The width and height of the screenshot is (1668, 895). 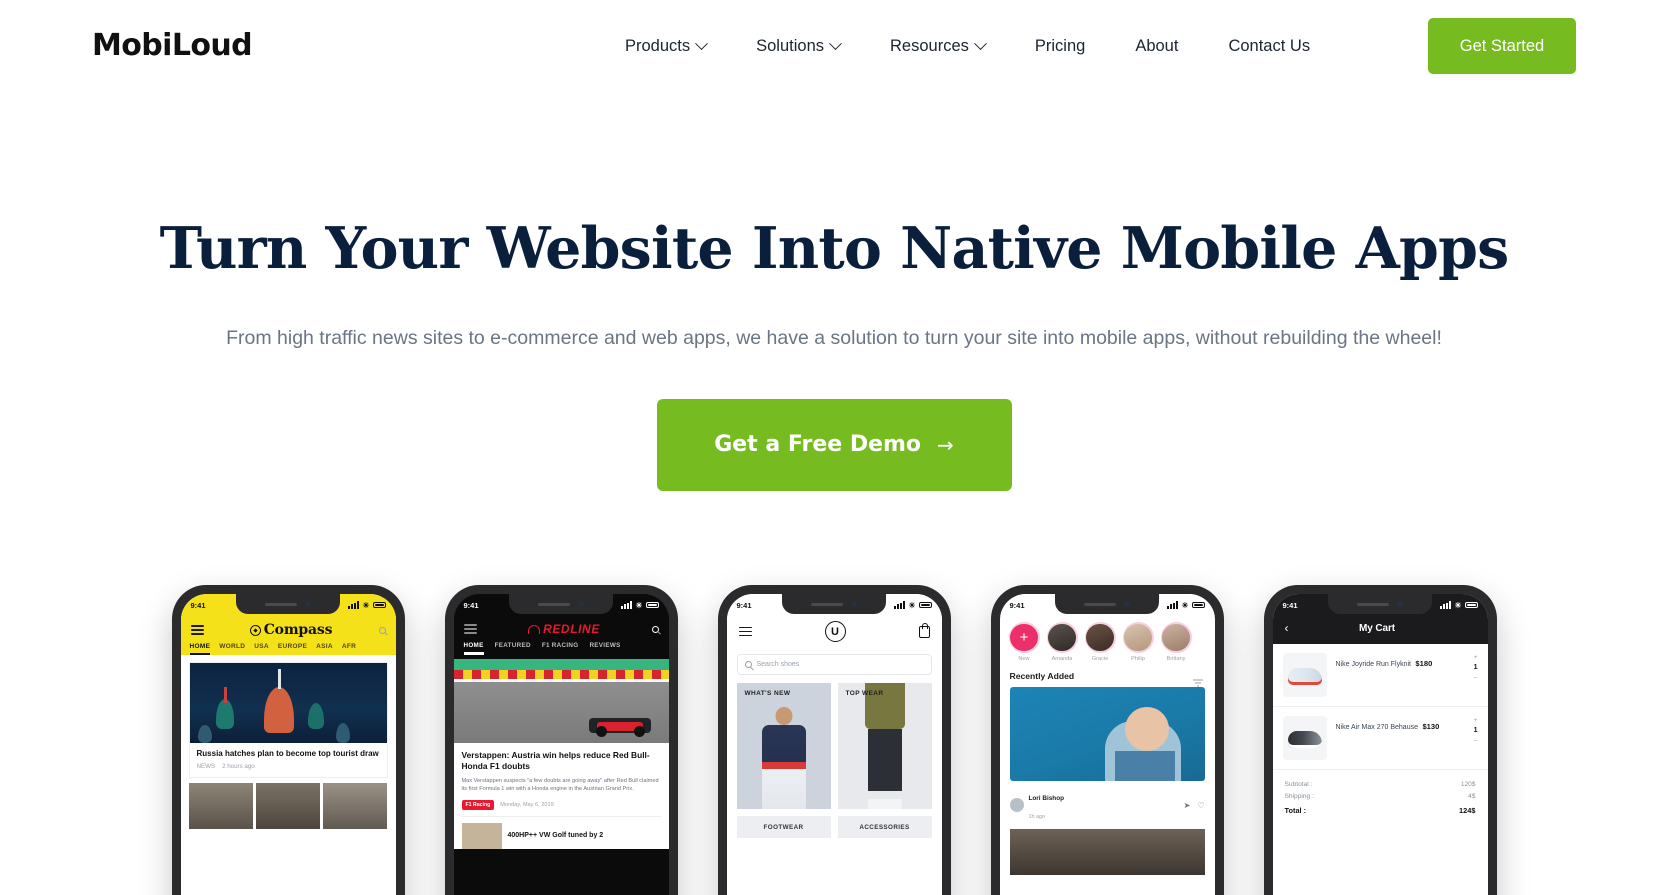 I want to click on article-category: NEWS, so click(x=206, y=767).